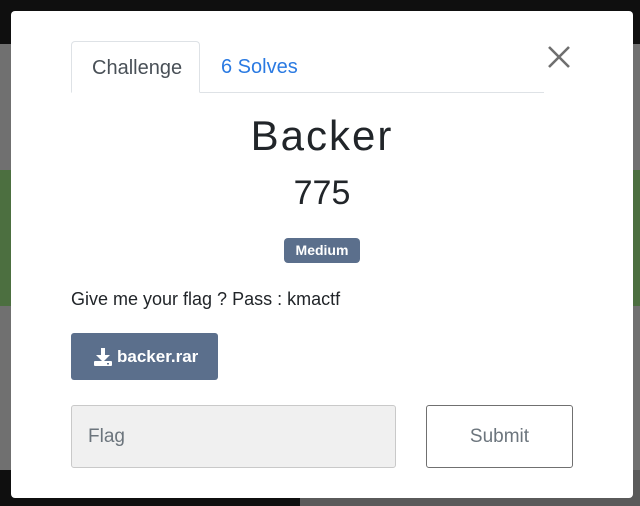 Image resolution: width=640 pixels, height=506 pixels. Describe the element at coordinates (499, 436) in the screenshot. I see `submit-button: Submit` at that location.